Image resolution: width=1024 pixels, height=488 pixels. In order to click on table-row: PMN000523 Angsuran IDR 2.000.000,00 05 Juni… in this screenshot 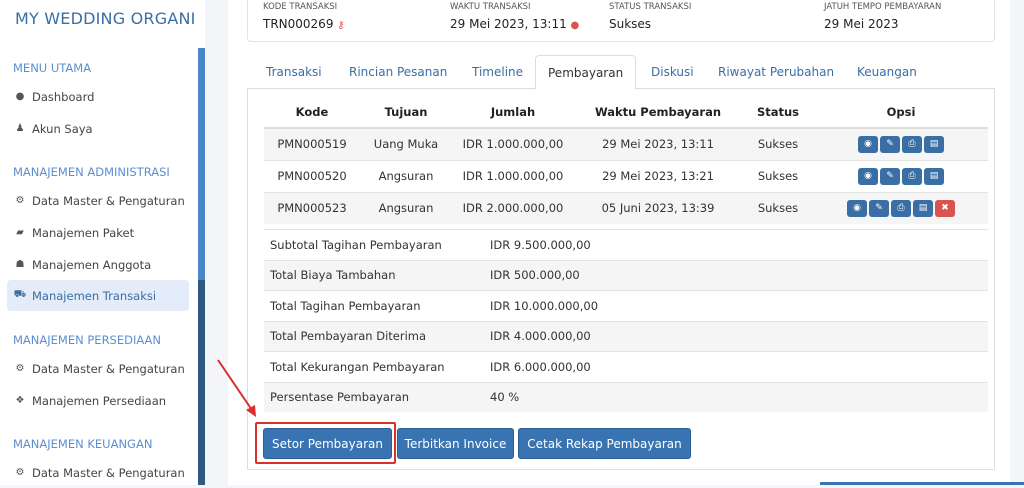, I will do `click(626, 207)`.